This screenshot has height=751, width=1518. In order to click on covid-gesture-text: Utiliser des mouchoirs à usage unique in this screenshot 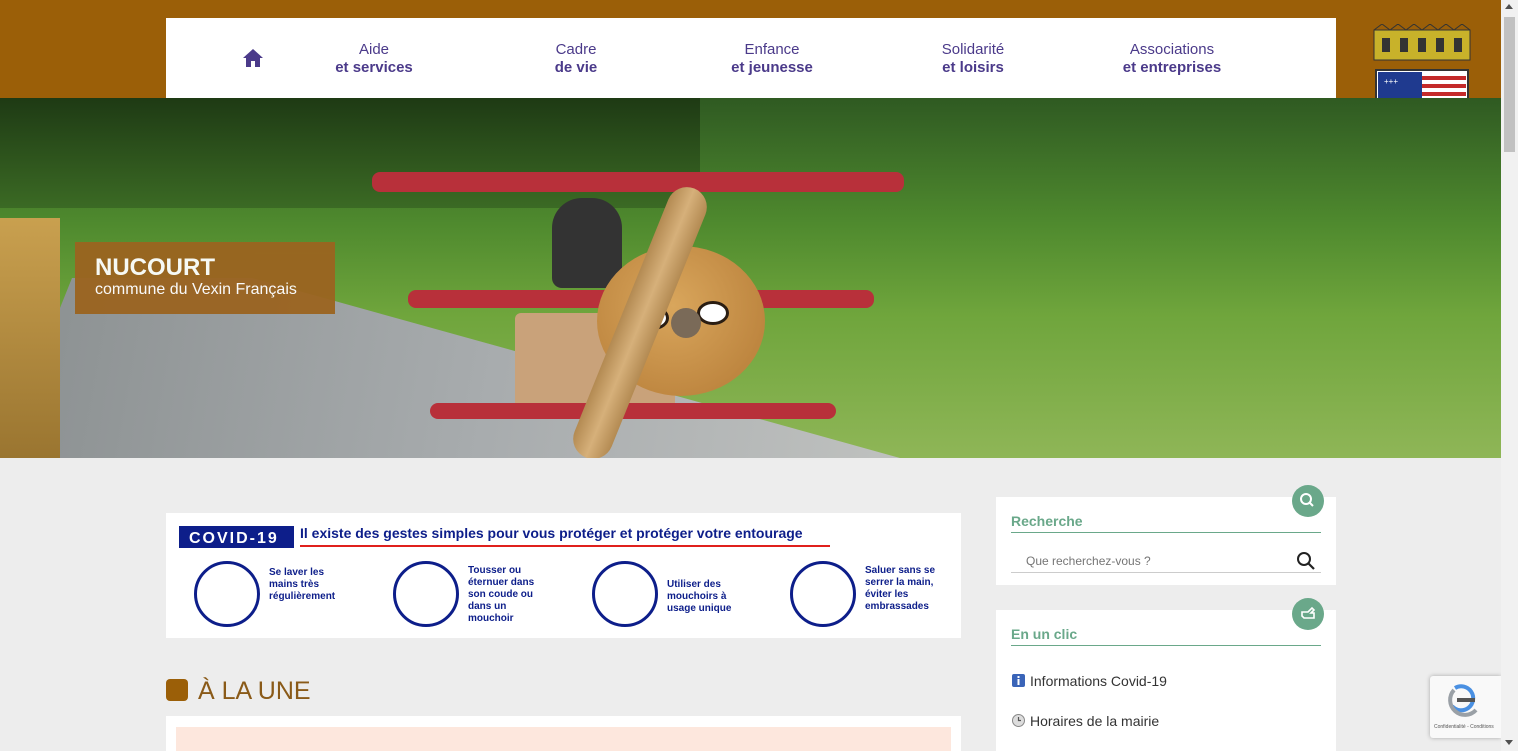, I will do `click(699, 596)`.